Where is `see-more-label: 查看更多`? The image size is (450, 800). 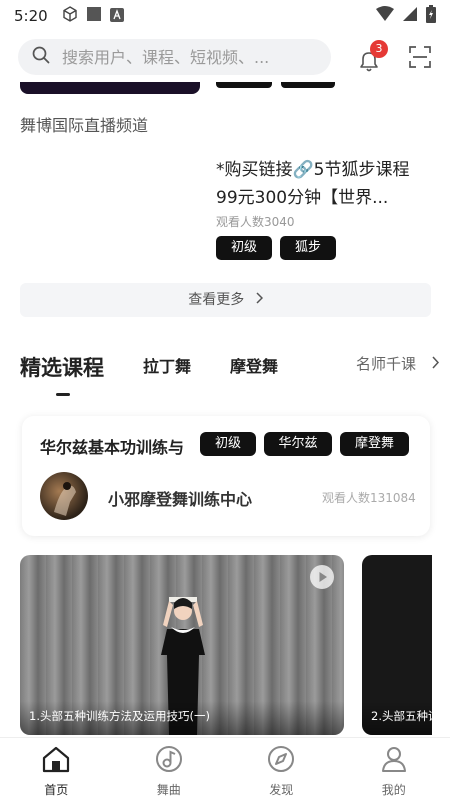
see-more-label: 查看更多 is located at coordinates (216, 300).